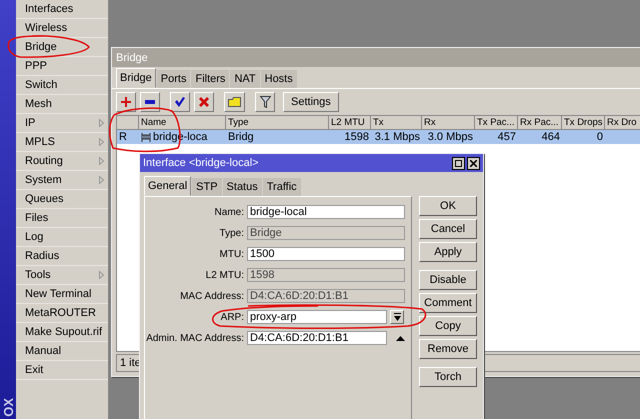 Image resolution: width=640 pixels, height=419 pixels. I want to click on remove-button, so click(150, 102).